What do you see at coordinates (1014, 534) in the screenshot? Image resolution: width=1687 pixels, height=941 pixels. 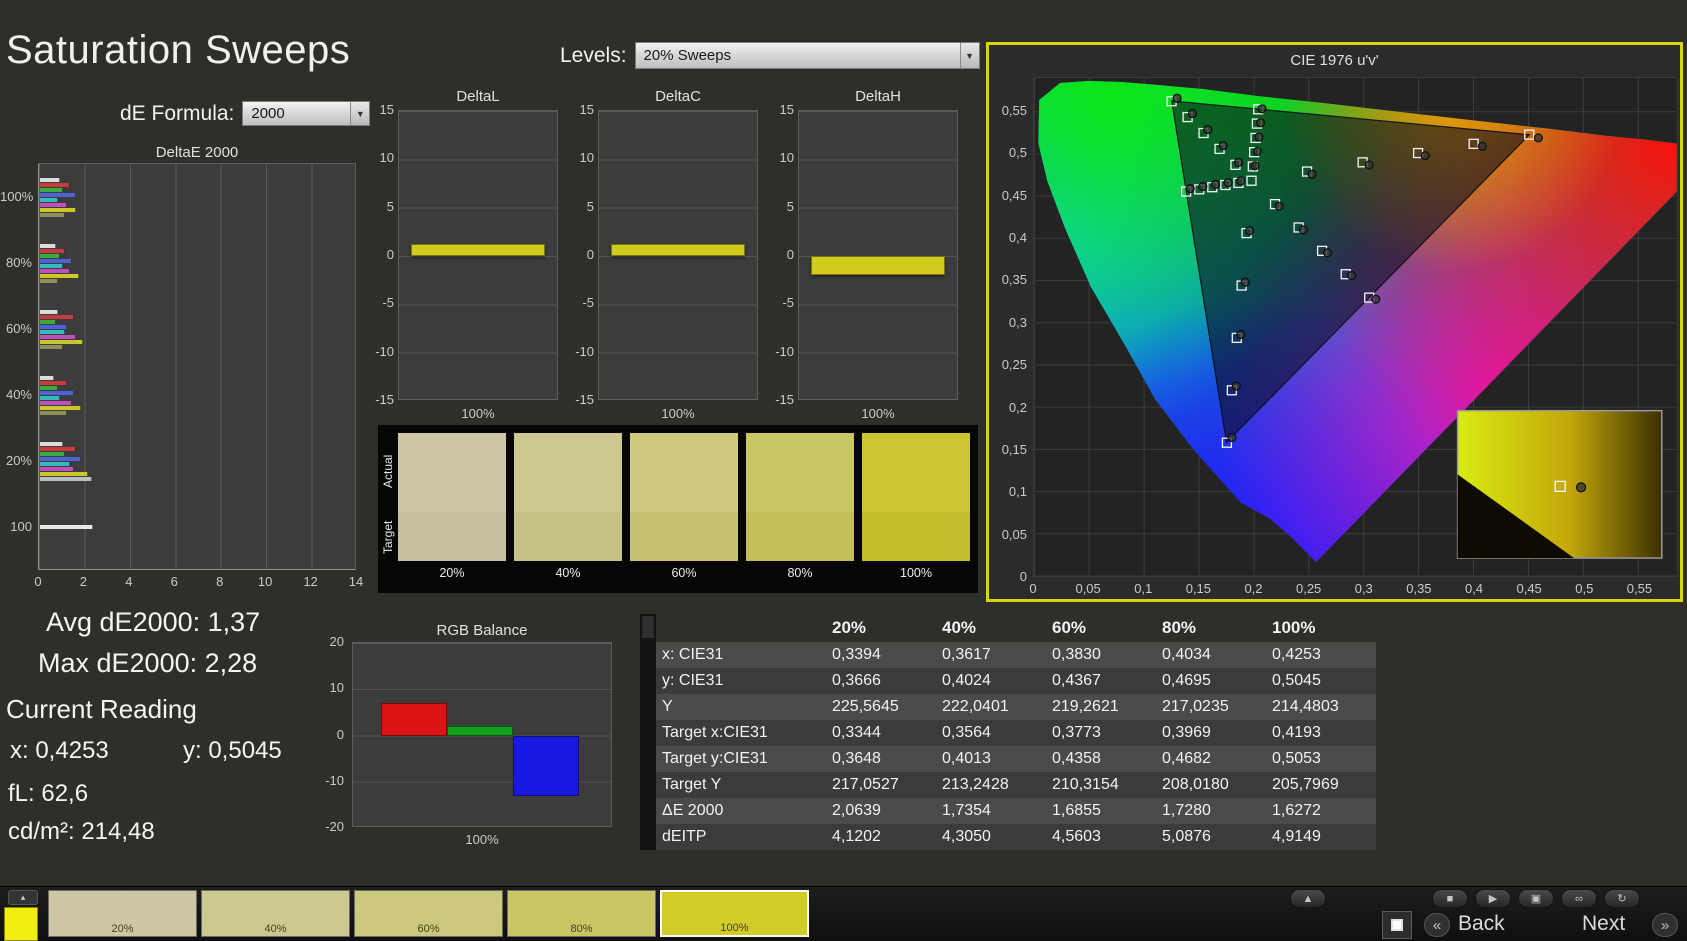 I see `cie-y-tick: 0,05` at bounding box center [1014, 534].